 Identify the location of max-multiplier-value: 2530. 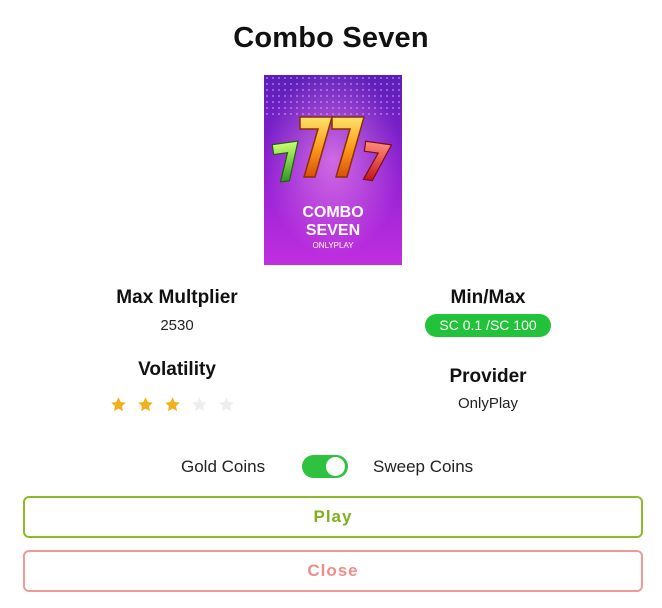
(177, 325).